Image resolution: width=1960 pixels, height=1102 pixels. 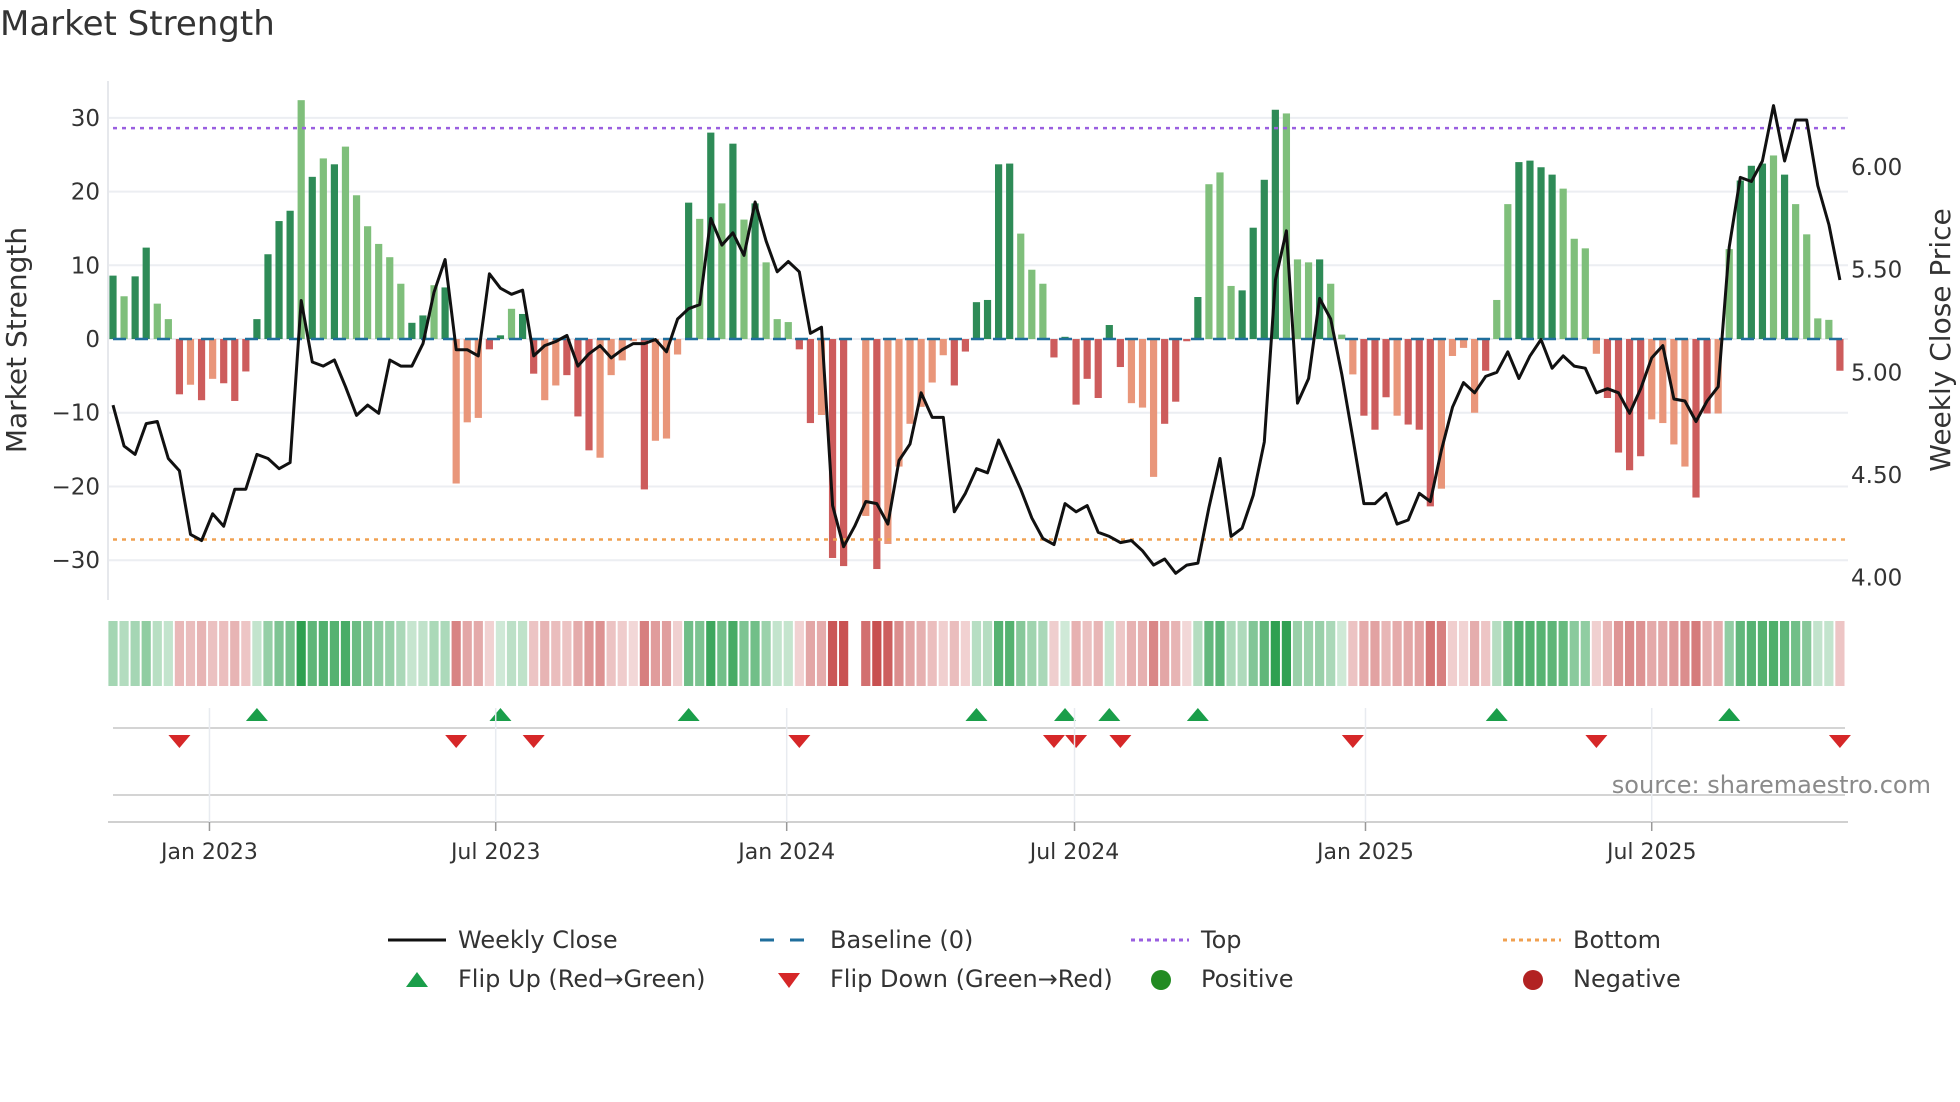 I want to click on y-tick-label-left: 30, so click(x=85, y=119).